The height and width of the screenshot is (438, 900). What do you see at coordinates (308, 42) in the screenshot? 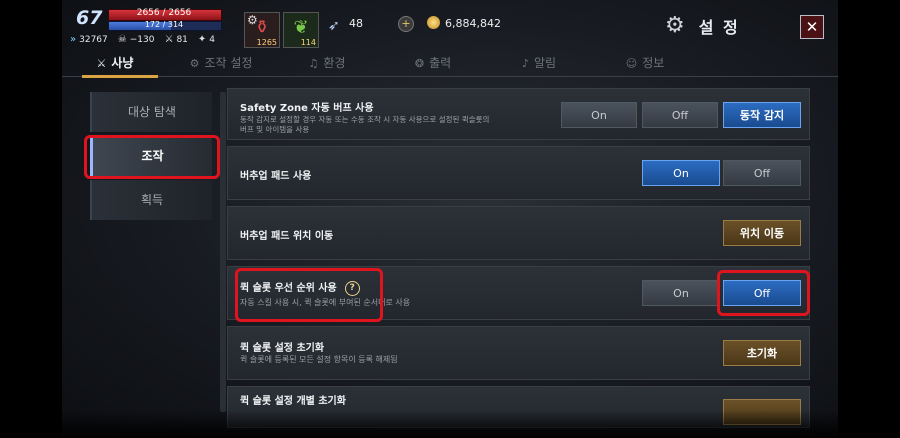
I see `leaf-count: 114` at bounding box center [308, 42].